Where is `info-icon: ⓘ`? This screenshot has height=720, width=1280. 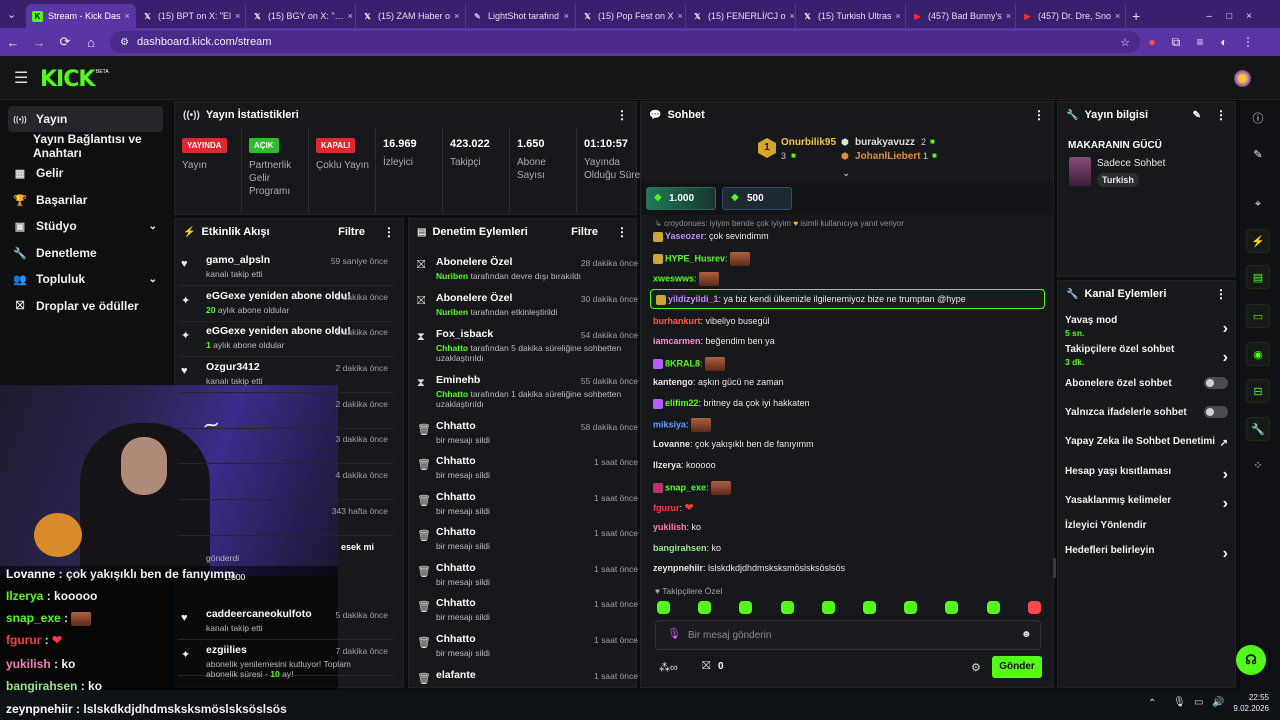 info-icon: ⓘ is located at coordinates (1258, 118).